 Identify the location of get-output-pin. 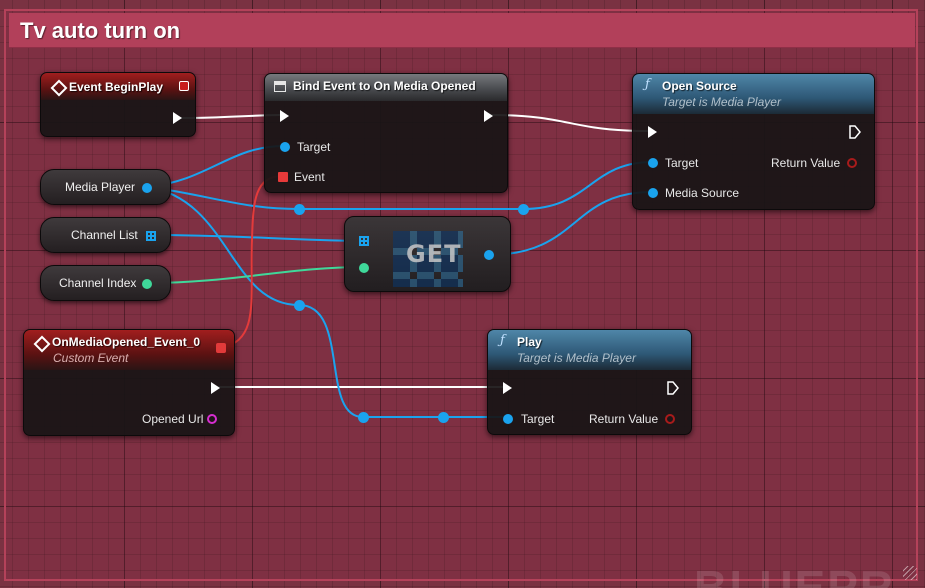
(489, 255).